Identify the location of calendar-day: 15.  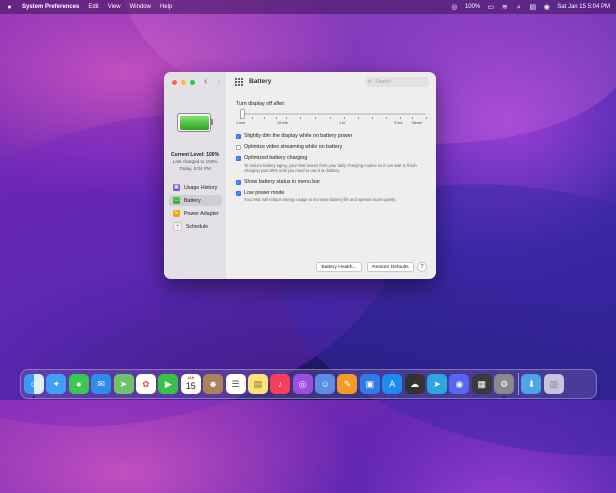
(190, 386).